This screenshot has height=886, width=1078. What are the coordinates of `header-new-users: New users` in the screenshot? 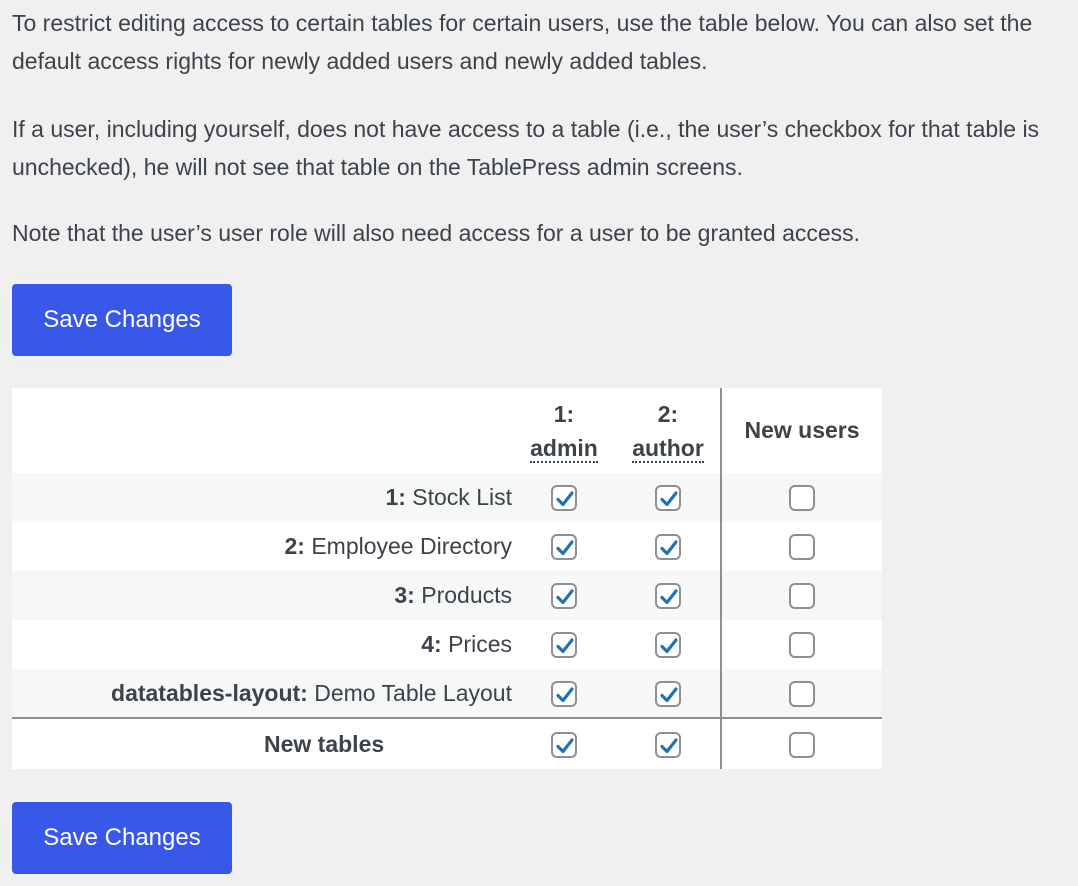 It's located at (801, 430).